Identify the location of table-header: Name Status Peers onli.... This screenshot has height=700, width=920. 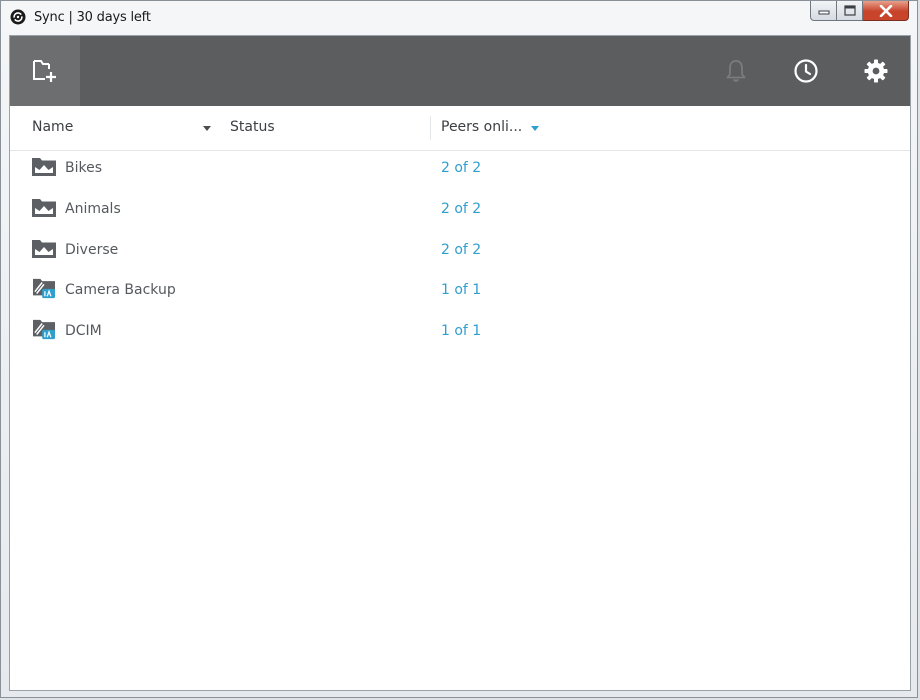
(460, 128).